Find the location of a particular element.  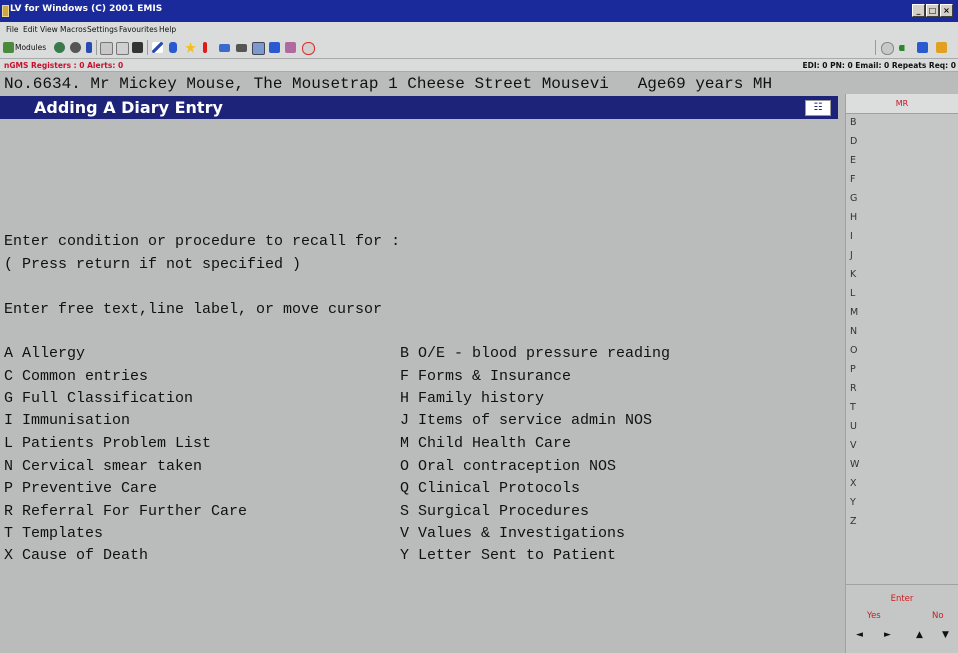

record-icon is located at coordinates (89, 47).